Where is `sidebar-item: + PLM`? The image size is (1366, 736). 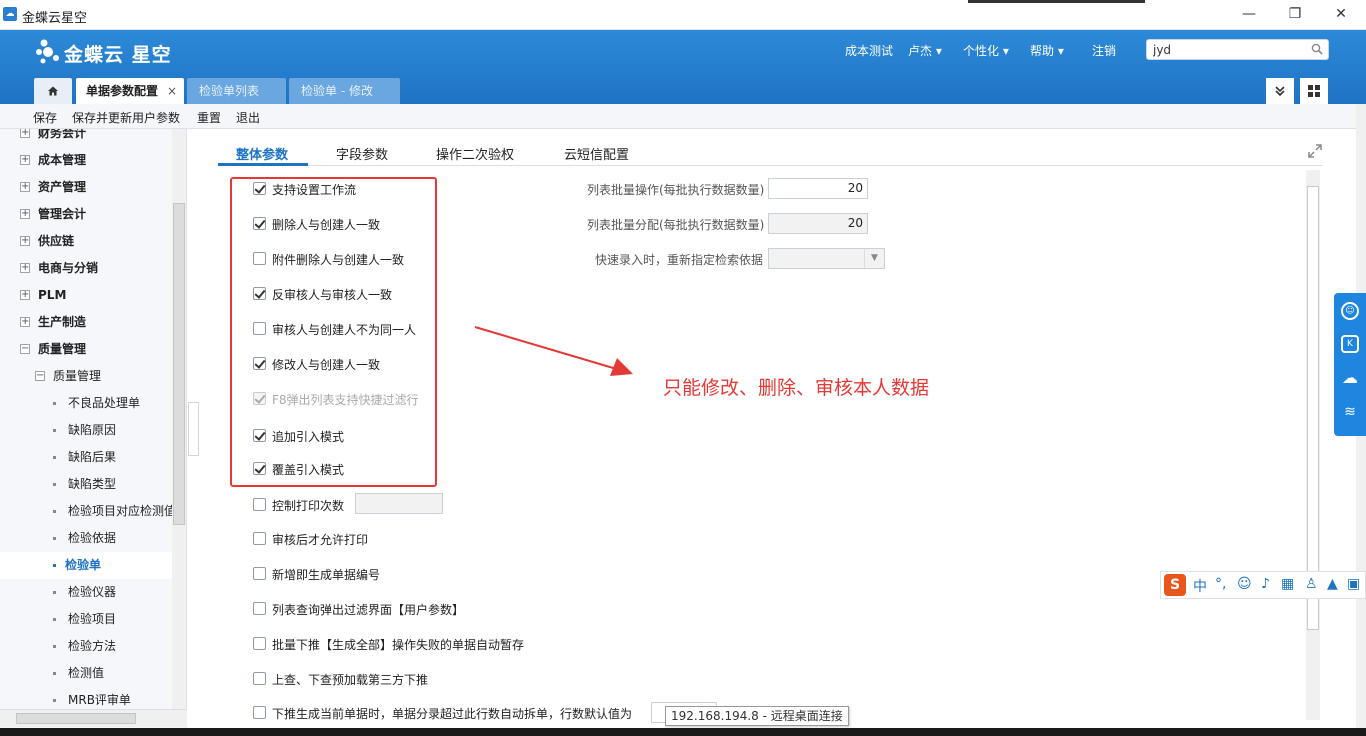
sidebar-item: + PLM is located at coordinates (86, 295).